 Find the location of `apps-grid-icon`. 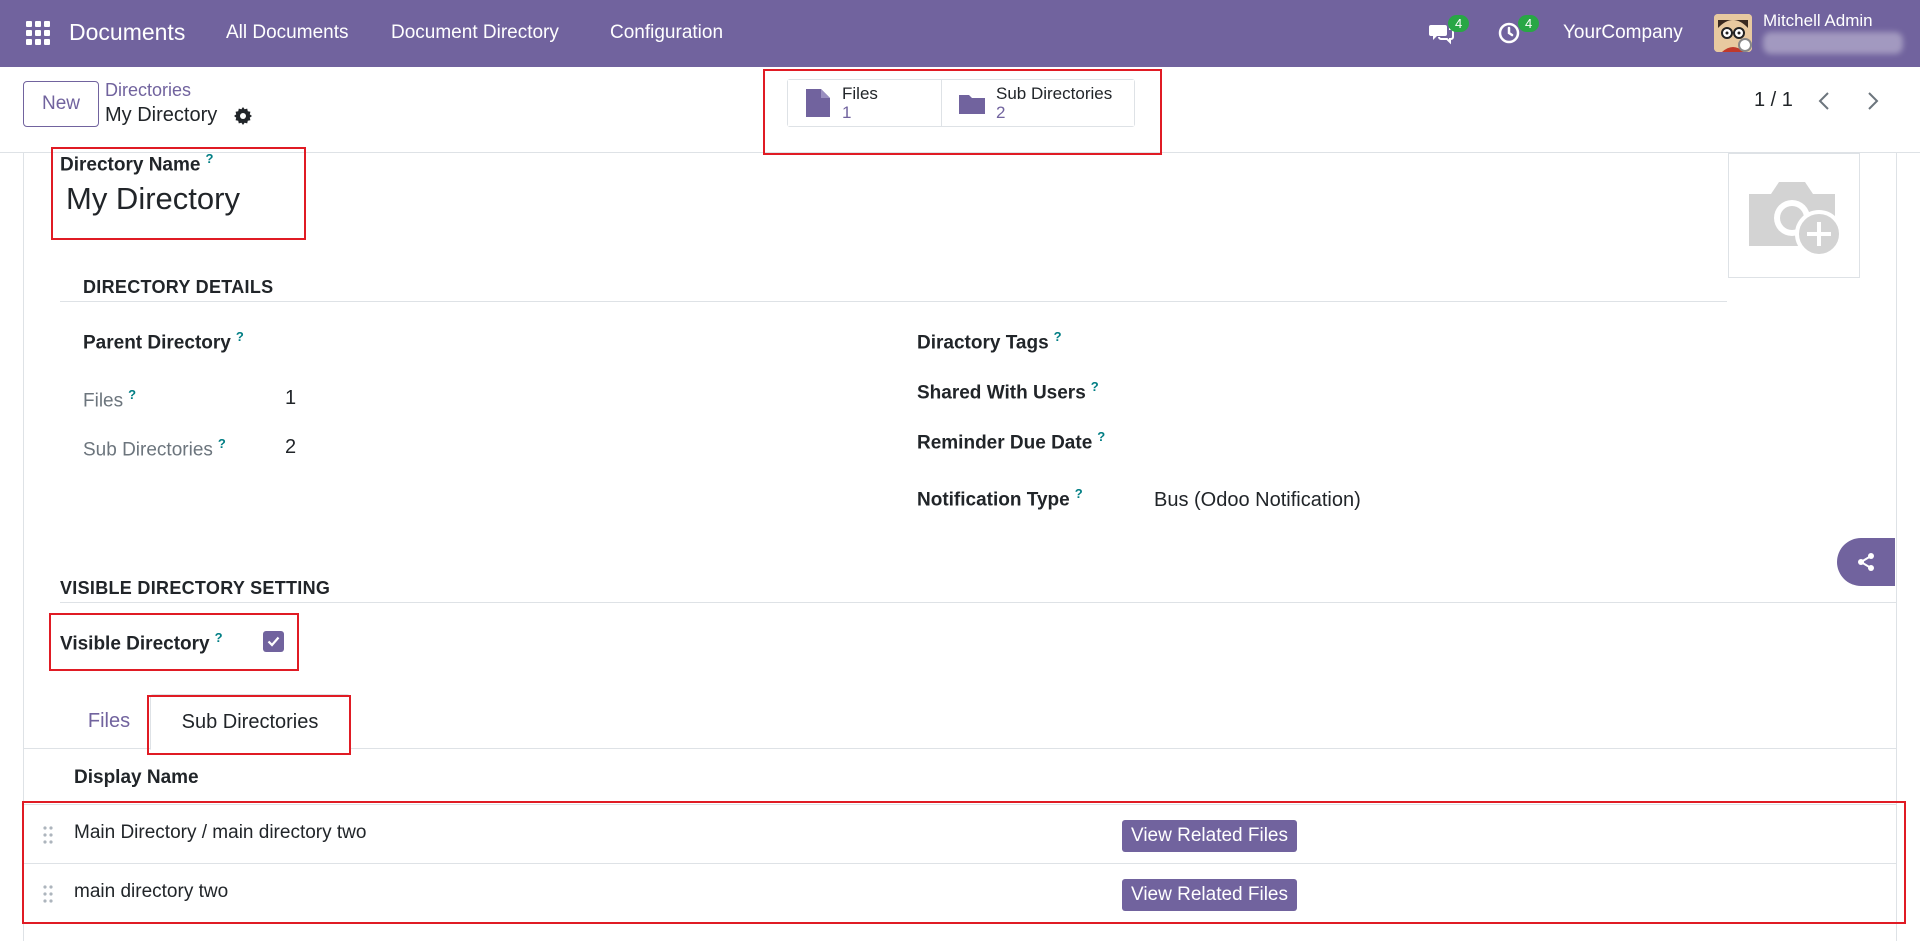

apps-grid-icon is located at coordinates (38, 33).